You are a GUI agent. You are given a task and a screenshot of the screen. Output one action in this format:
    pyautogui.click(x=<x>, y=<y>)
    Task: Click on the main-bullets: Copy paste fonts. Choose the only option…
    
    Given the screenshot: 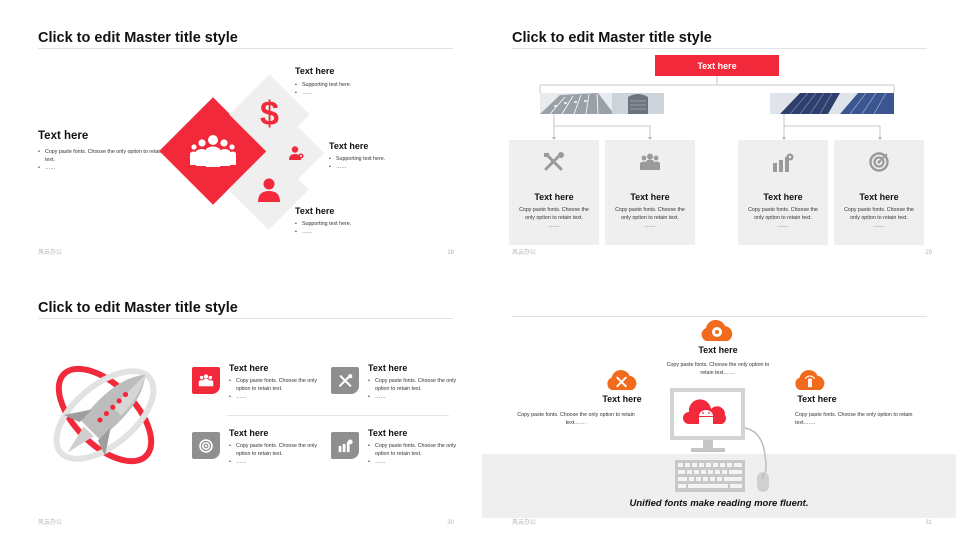 What is the action you would take?
    pyautogui.click(x=100, y=160)
    